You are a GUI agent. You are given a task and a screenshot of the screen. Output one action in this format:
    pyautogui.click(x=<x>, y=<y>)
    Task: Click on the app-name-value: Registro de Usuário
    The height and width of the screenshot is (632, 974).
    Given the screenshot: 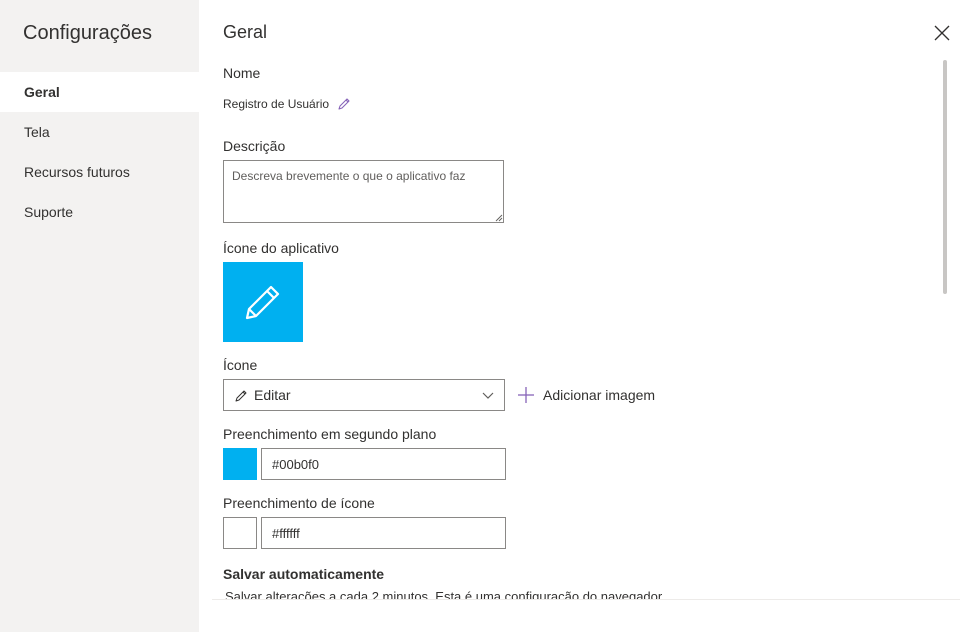 What is the action you would take?
    pyautogui.click(x=276, y=104)
    